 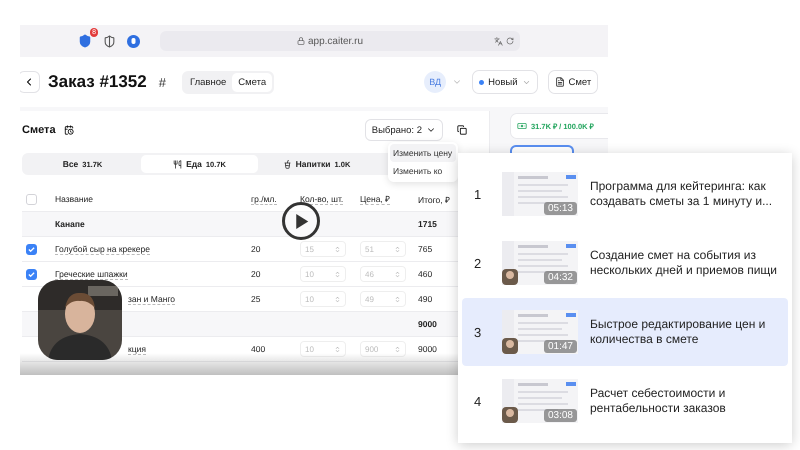 What do you see at coordinates (375, 199) in the screenshot?
I see `column-header: Цена, ₽` at bounding box center [375, 199].